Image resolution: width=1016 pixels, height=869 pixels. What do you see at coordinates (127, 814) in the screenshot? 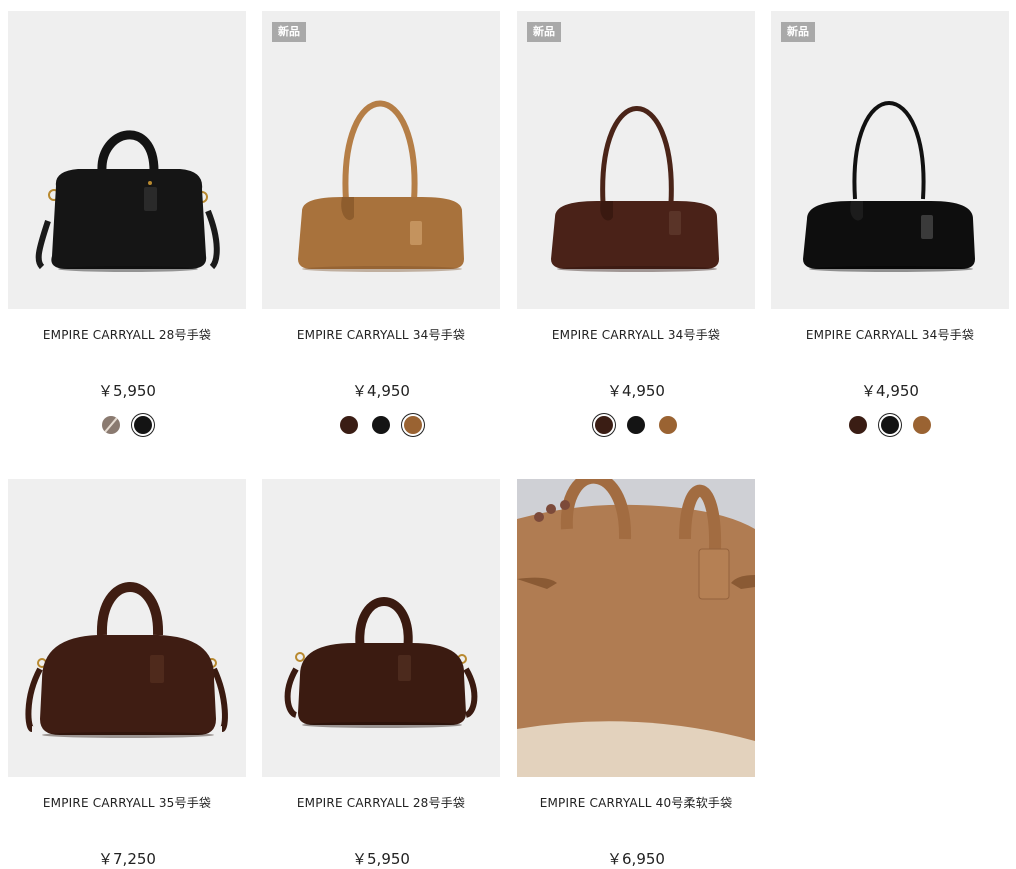
I see `product-name: EMPIRE CARRYALL 35号手袋` at bounding box center [127, 814].